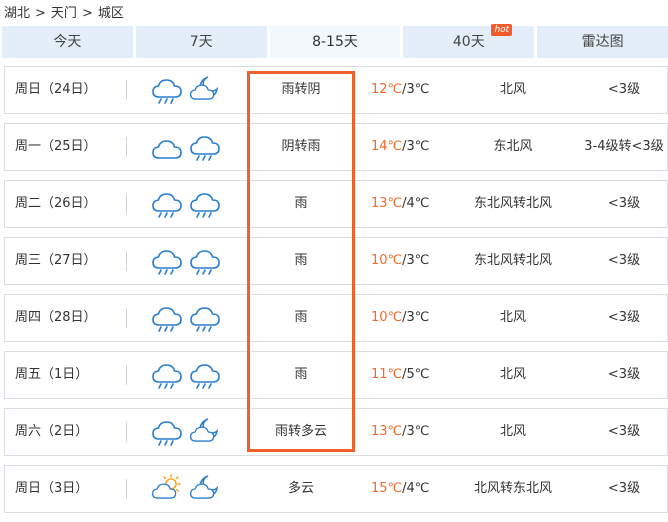 The width and height of the screenshot is (668, 522). Describe the element at coordinates (512, 488) in the screenshot. I see `wind-direction: 北风转东北风` at that location.